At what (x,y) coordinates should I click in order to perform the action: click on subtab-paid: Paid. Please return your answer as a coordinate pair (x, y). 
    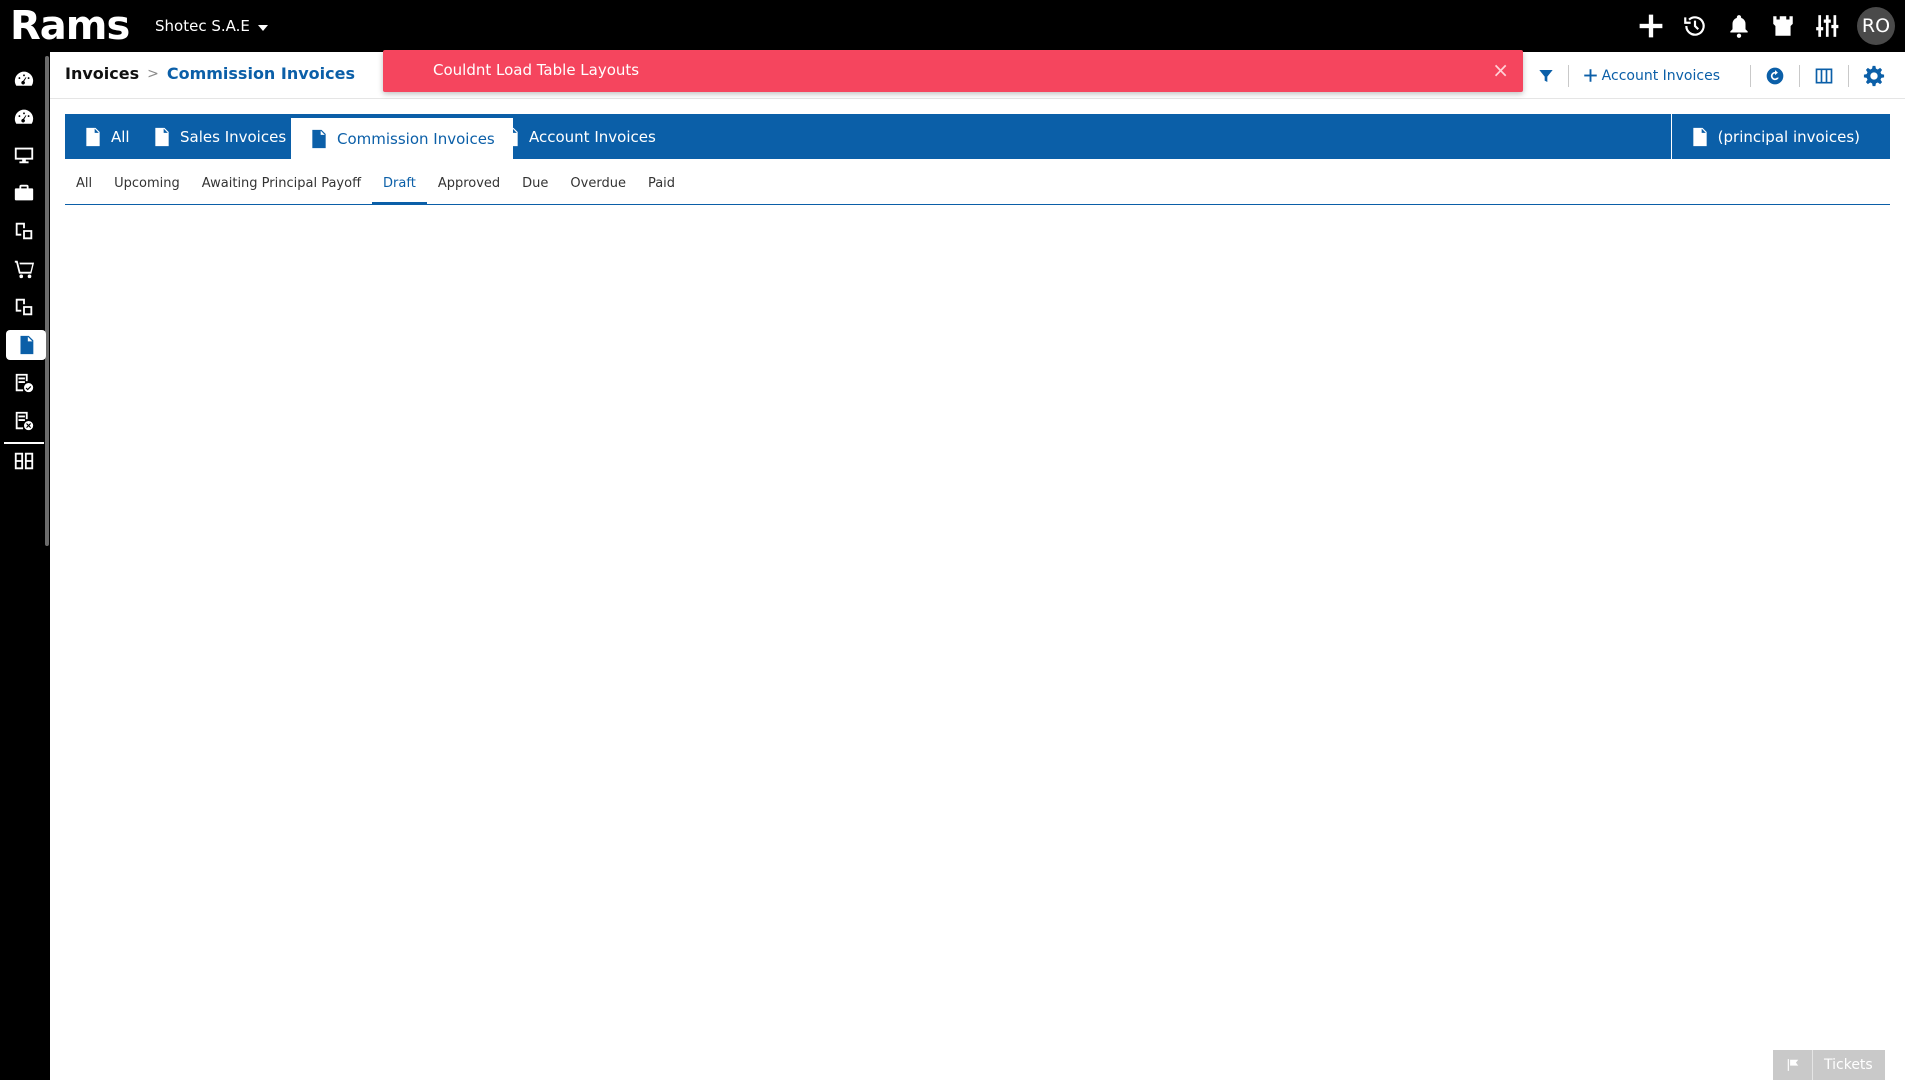
    Looking at the image, I should click on (661, 187).